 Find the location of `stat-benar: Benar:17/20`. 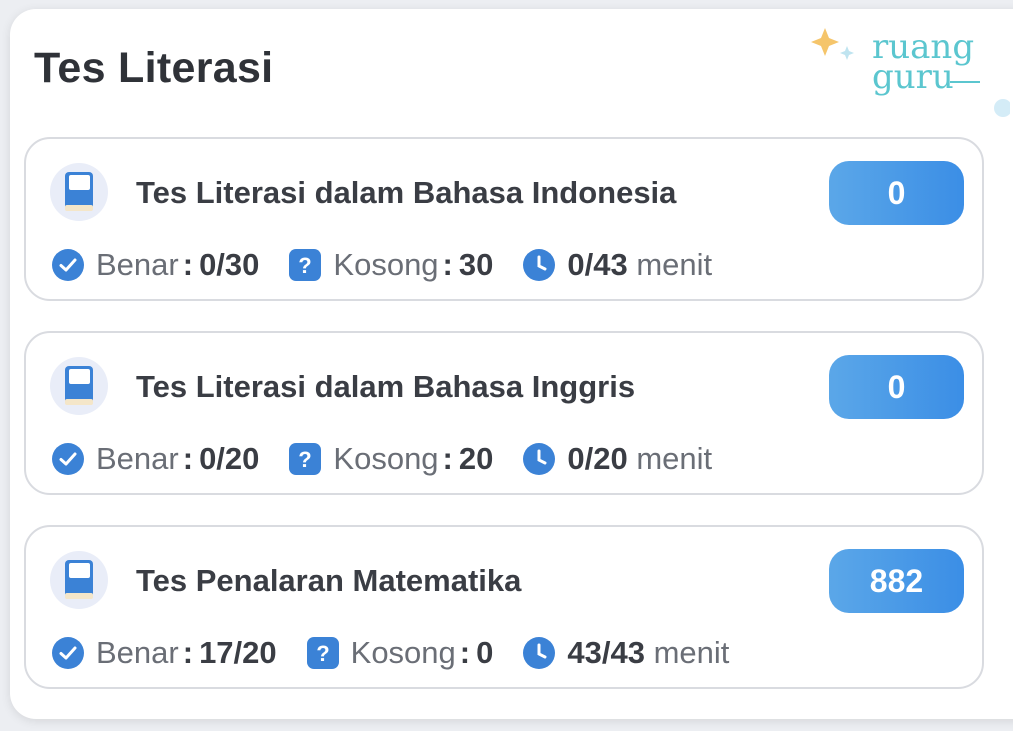

stat-benar: Benar:17/20 is located at coordinates (164, 653).